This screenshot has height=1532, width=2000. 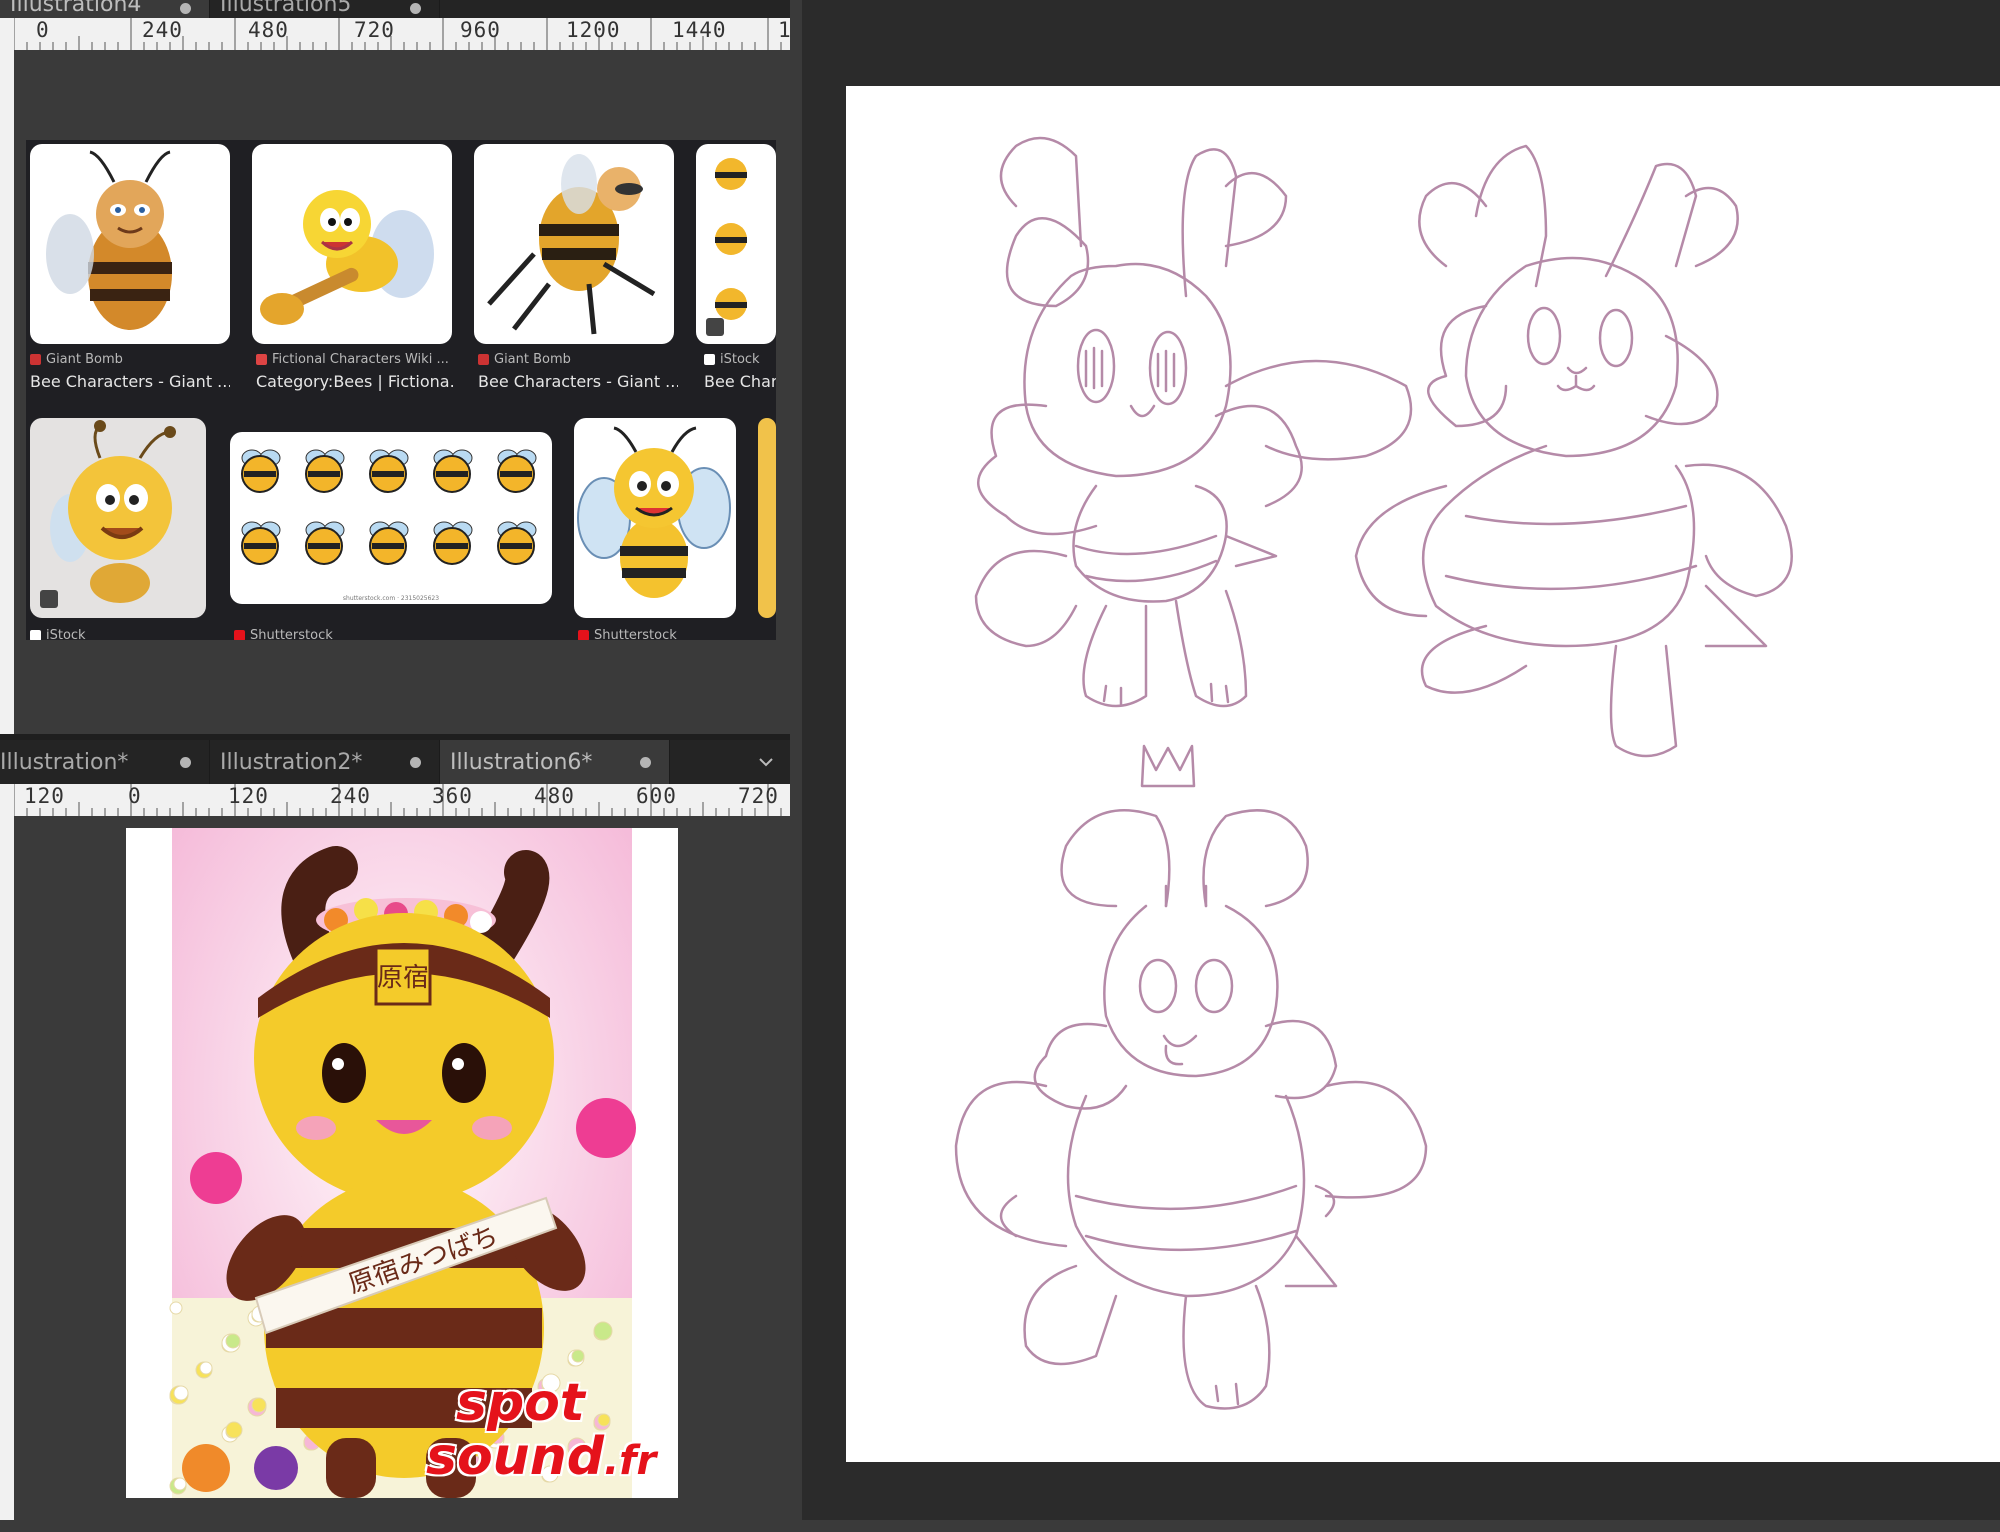 What do you see at coordinates (286, 8) in the screenshot?
I see `tab-label: Illustration5` at bounding box center [286, 8].